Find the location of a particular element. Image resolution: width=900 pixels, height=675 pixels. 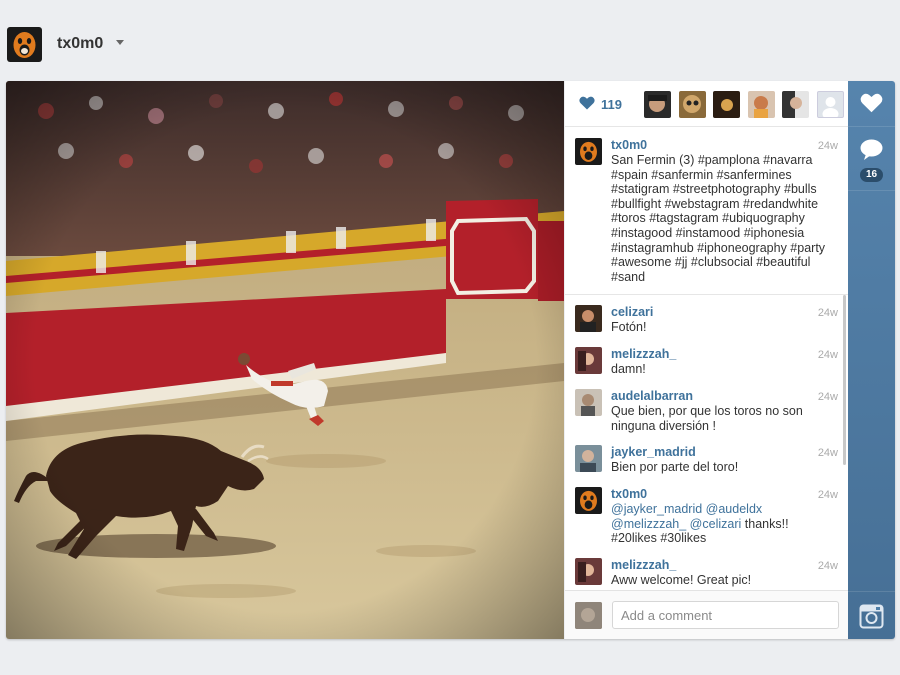

action-sidebar: 16 is located at coordinates (871, 360).